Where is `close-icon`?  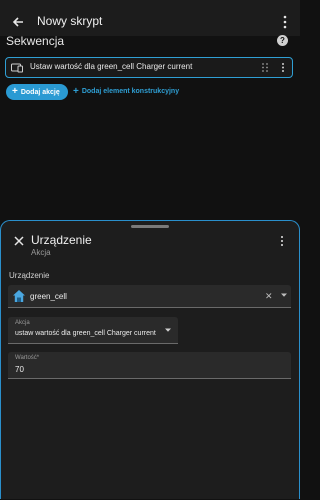
close-icon is located at coordinates (19, 241).